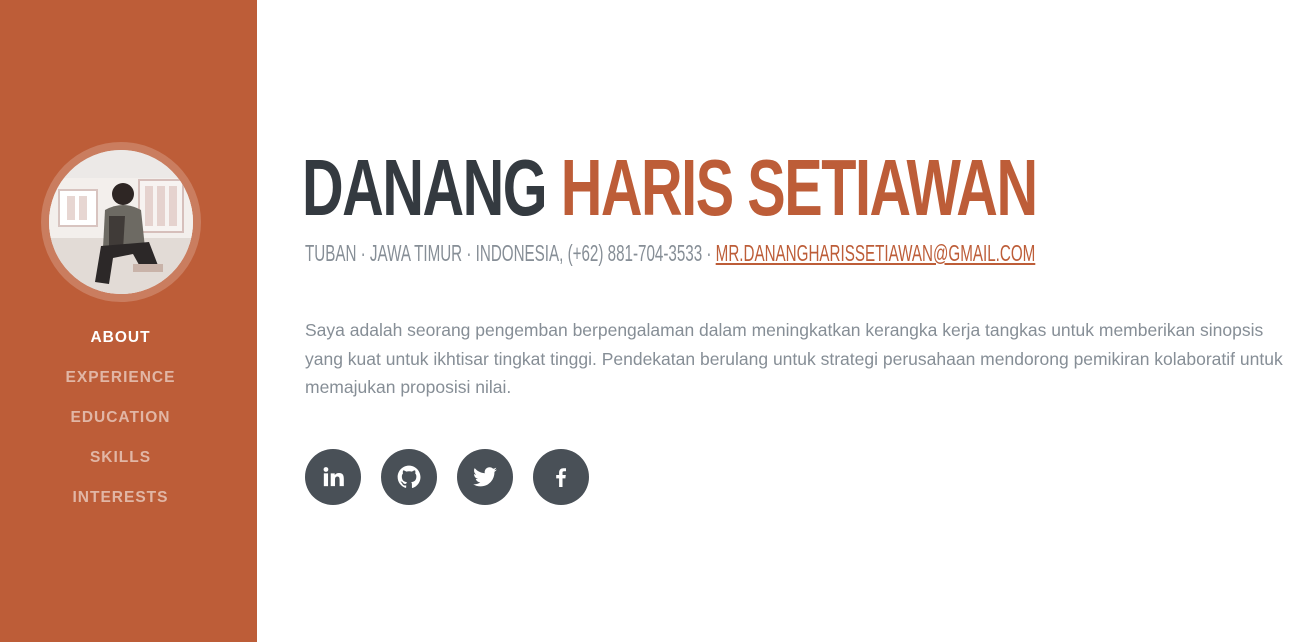 The image size is (1312, 642). I want to click on profile-photo-frame, so click(121, 222).